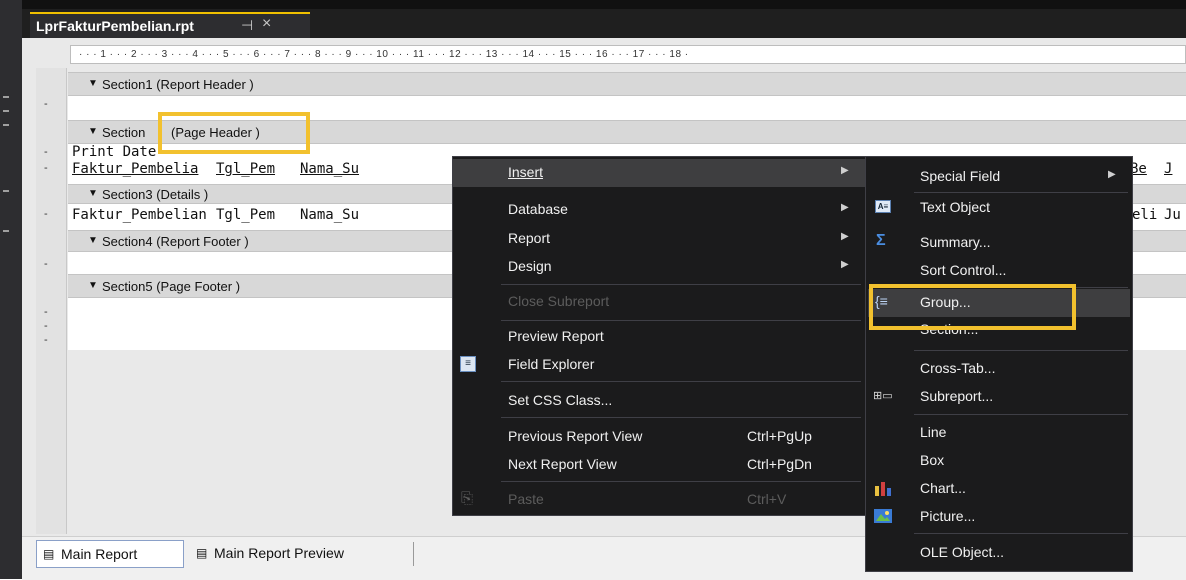 This screenshot has width=1186, height=580. Describe the element at coordinates (155, 194) in the screenshot. I see `section-label: Section3 (Details )` at that location.